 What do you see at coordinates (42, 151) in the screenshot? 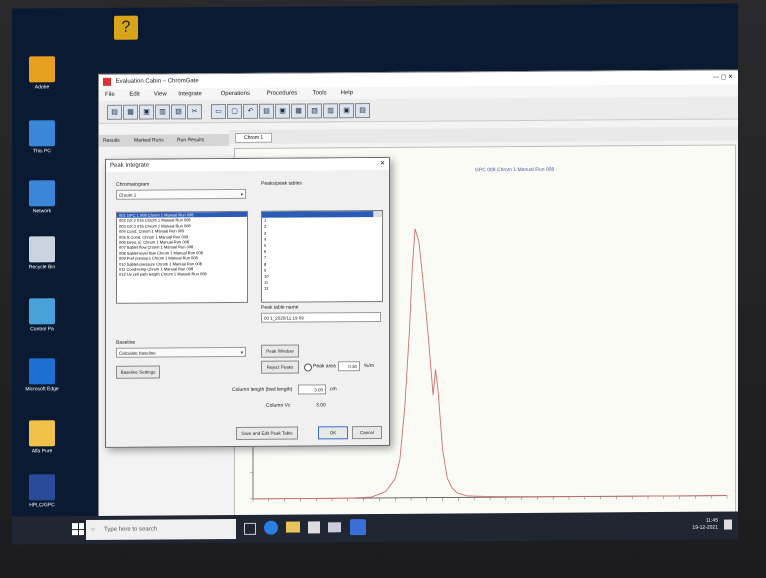
I see `desktop-icon-label: This PC` at bounding box center [42, 151].